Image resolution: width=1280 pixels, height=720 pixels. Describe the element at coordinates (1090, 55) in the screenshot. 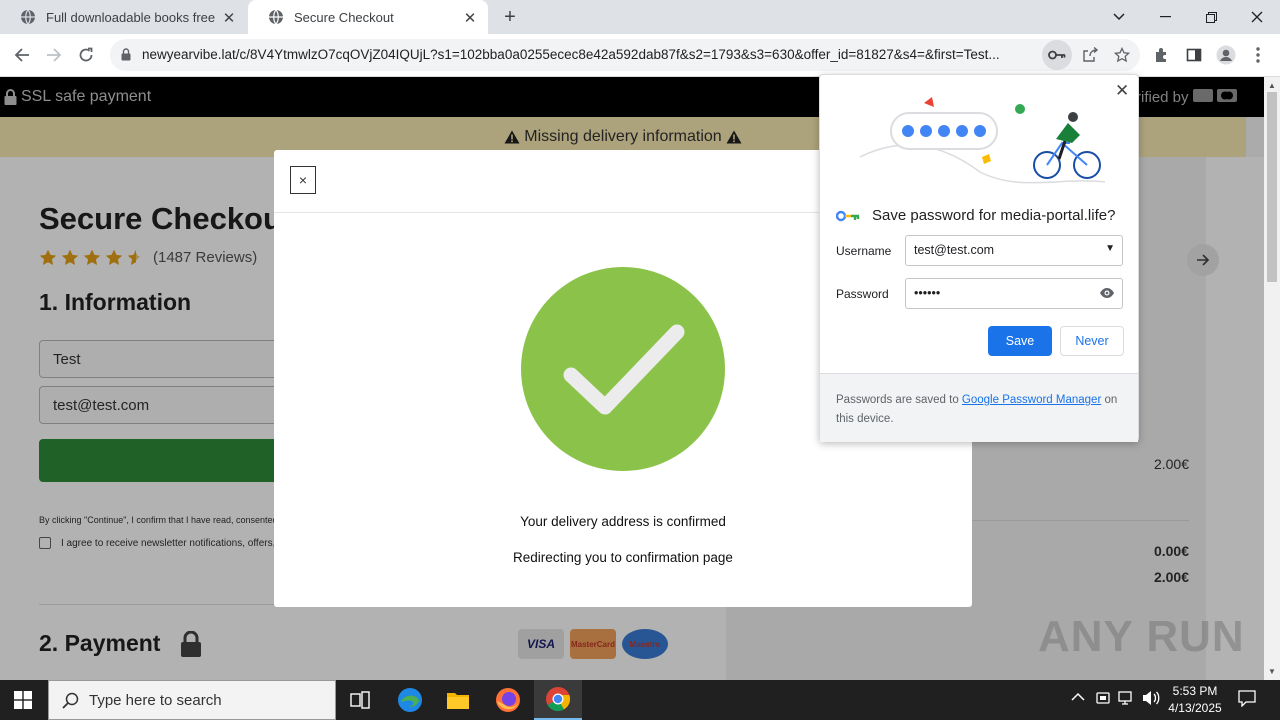

I see `share-icon` at that location.